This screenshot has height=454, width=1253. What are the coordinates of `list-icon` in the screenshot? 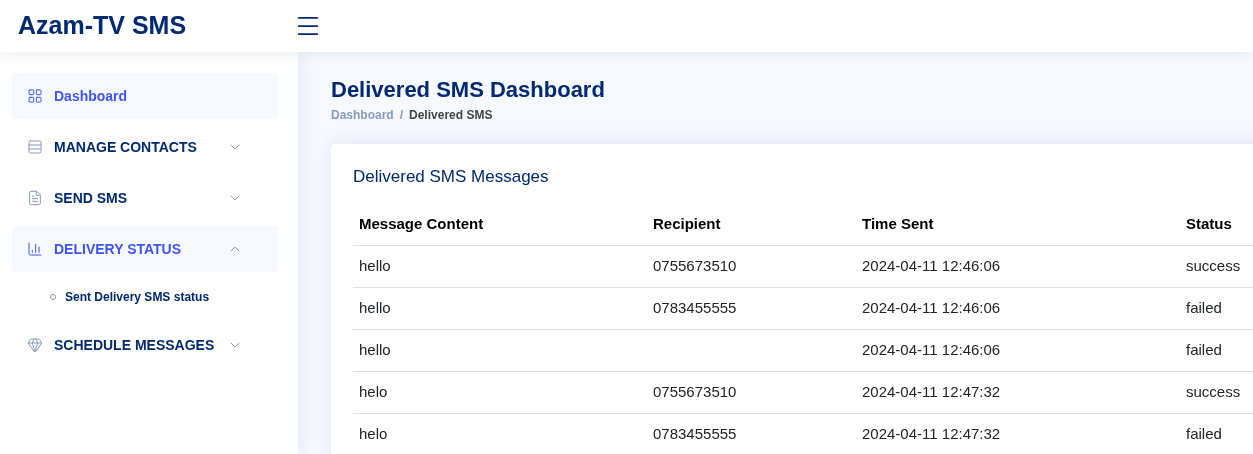 It's located at (35, 147).